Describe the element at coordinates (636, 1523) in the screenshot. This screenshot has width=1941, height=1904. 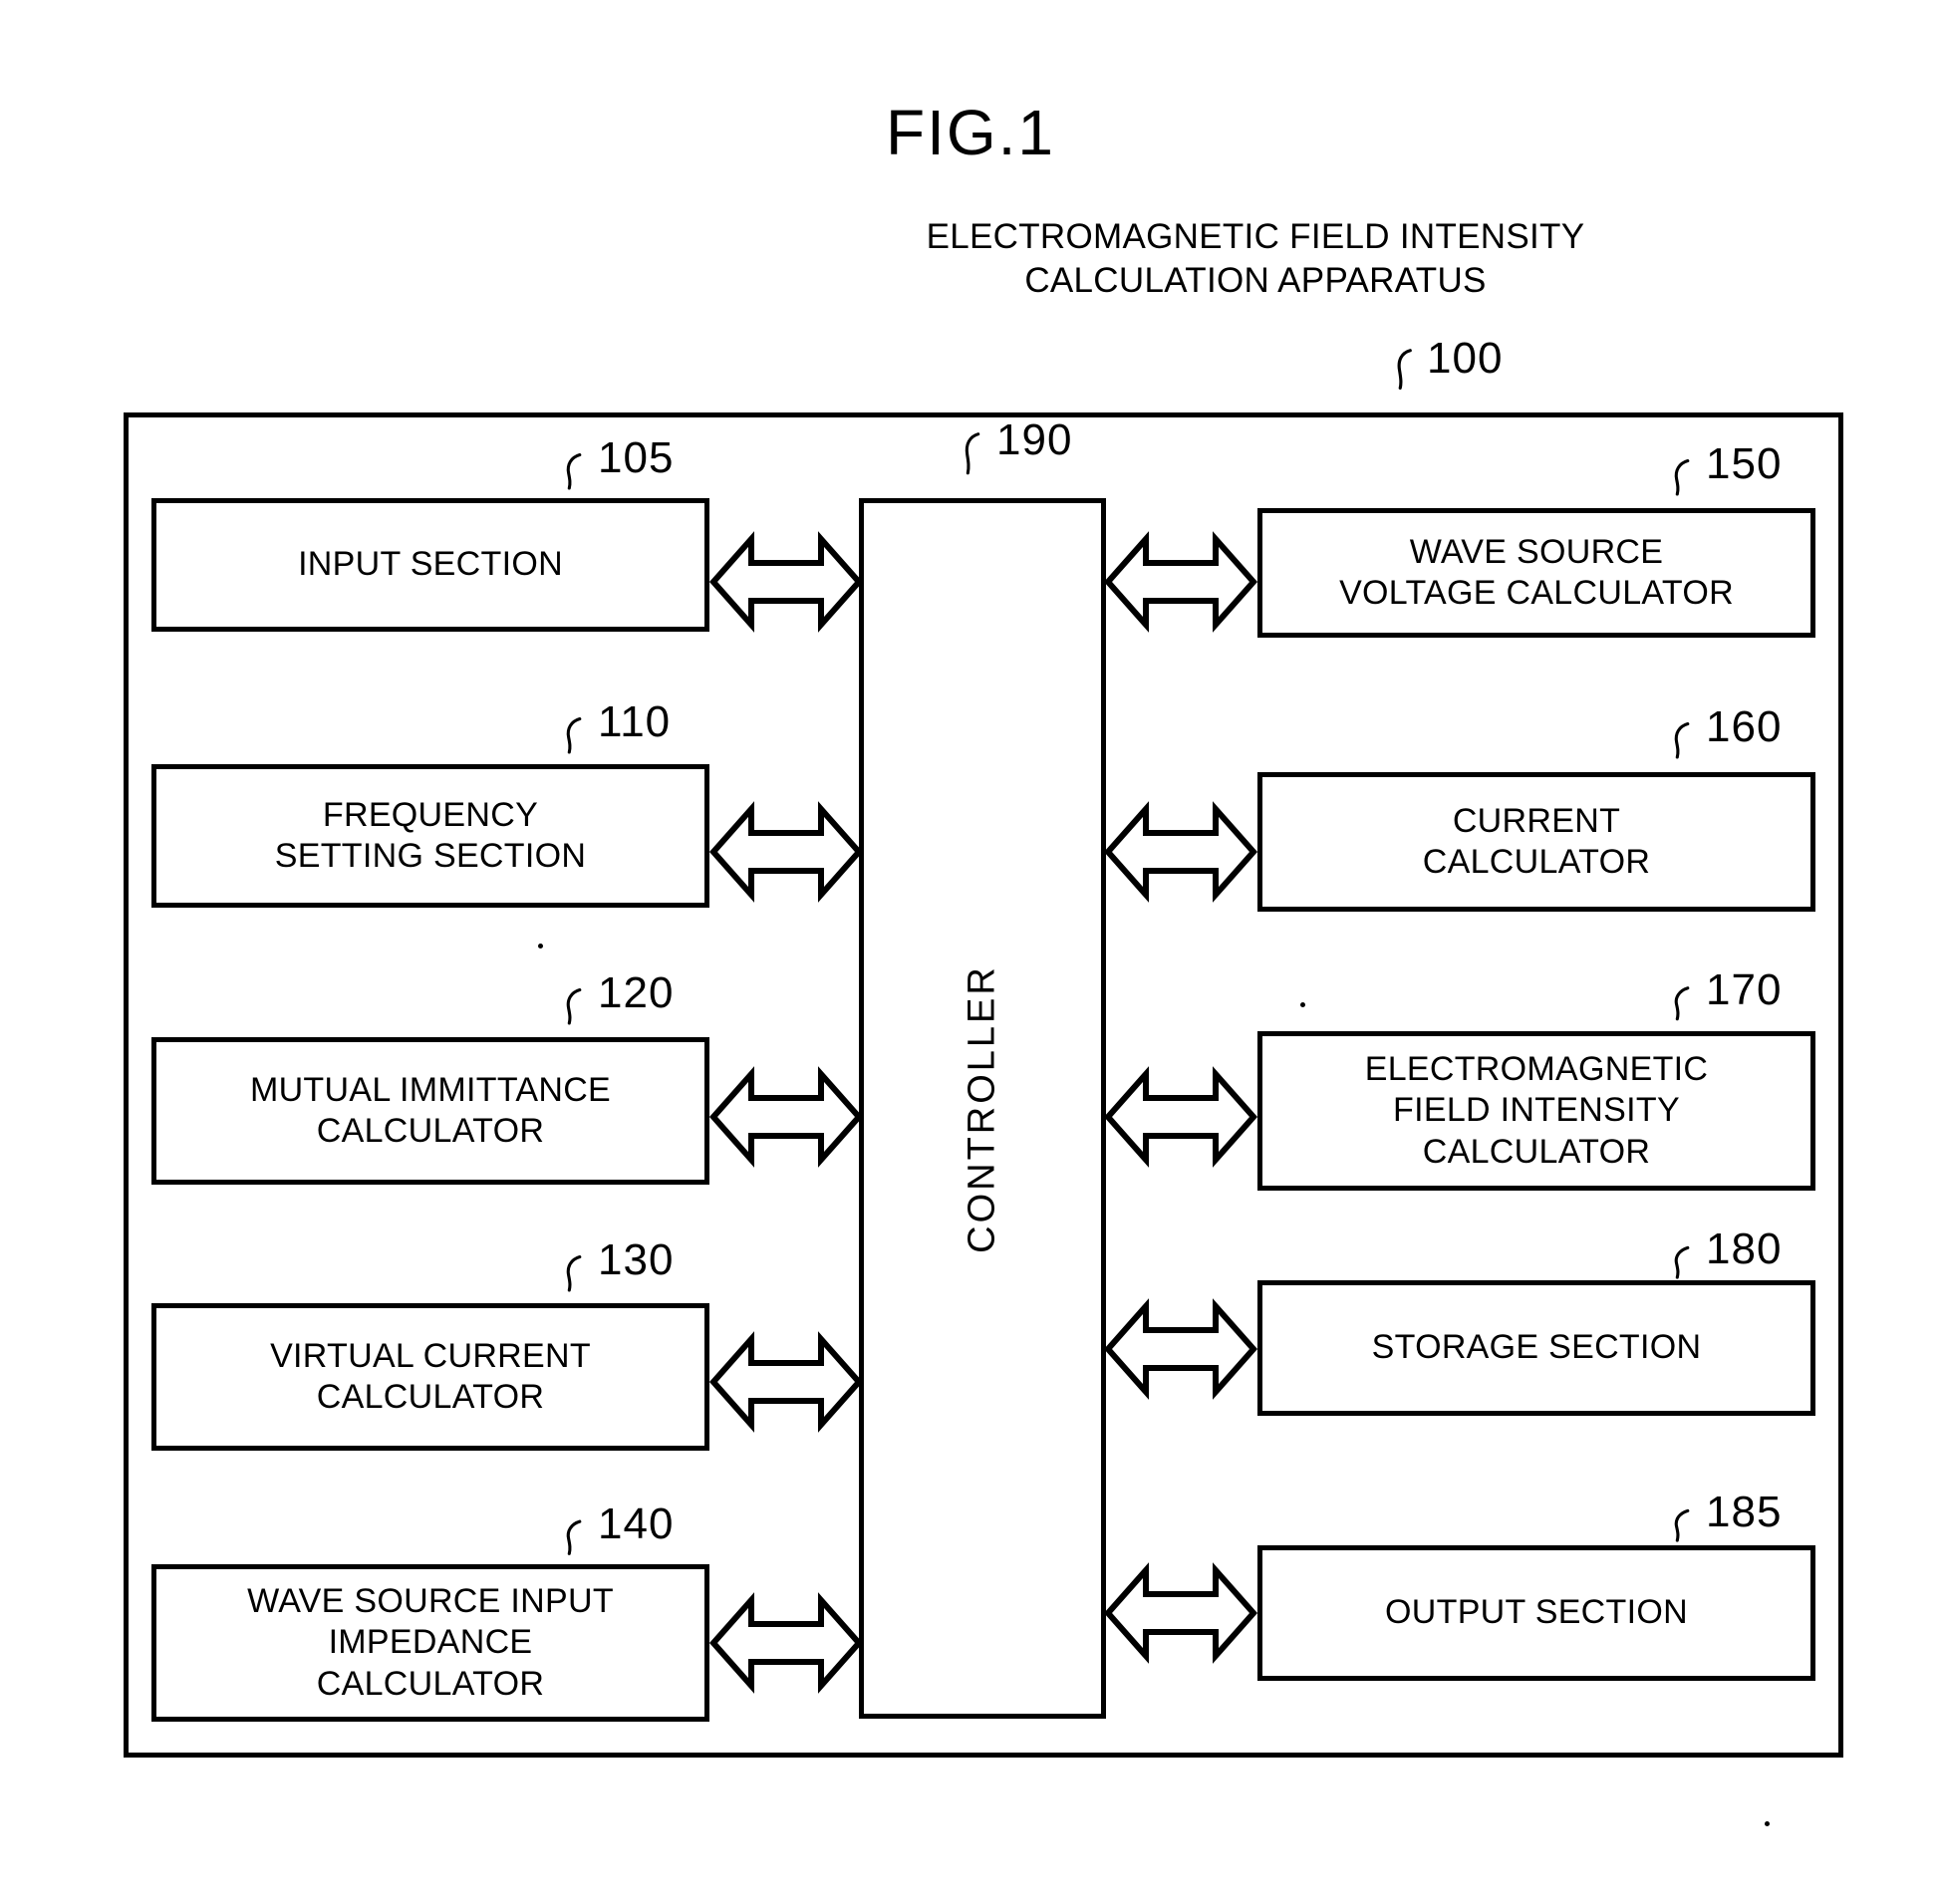
I see `ref-callout-140: 140` at that location.